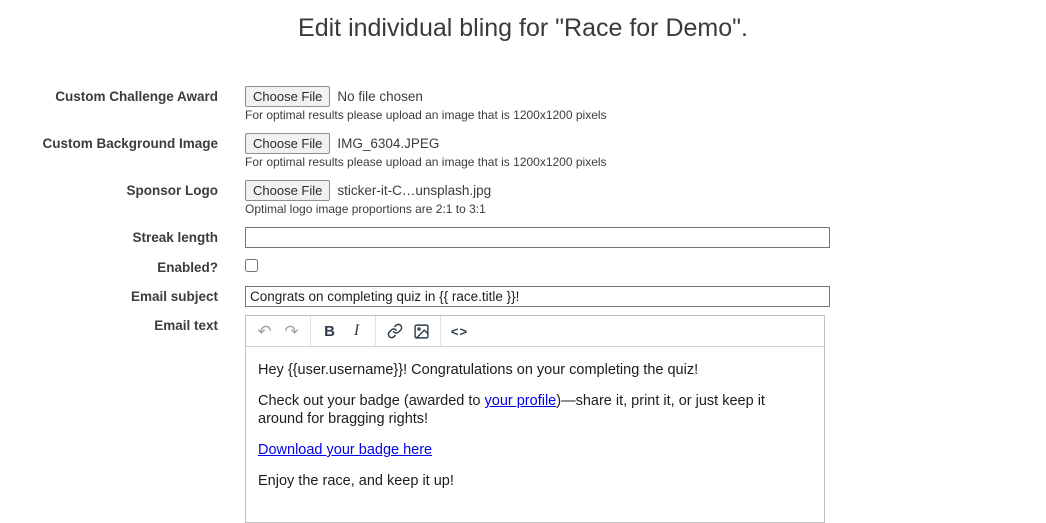  I want to click on link-icon, so click(394, 331).